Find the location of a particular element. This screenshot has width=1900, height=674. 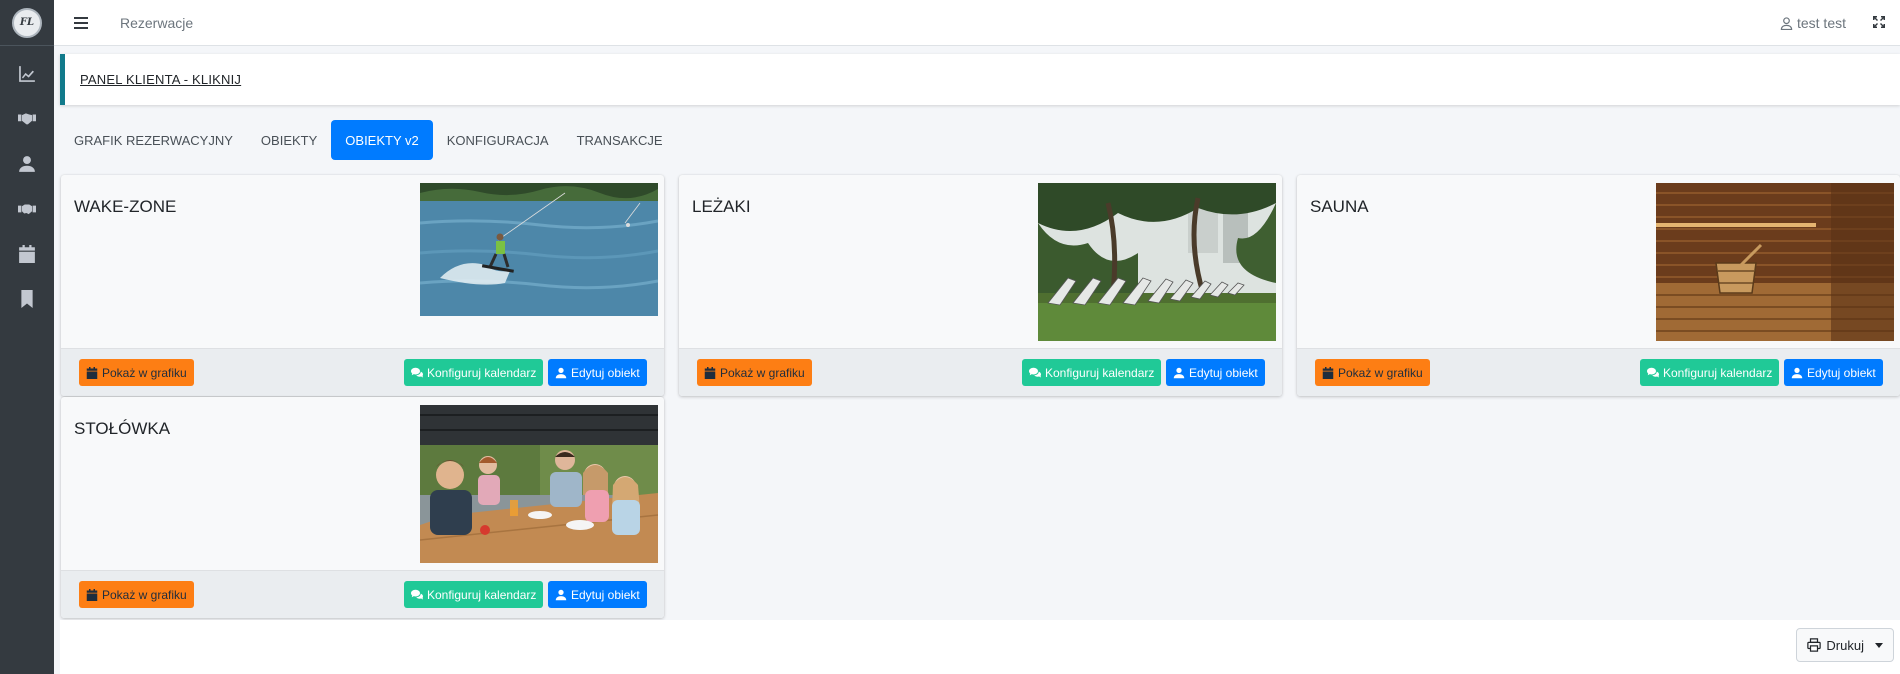

handshake-icon is located at coordinates (27, 118).